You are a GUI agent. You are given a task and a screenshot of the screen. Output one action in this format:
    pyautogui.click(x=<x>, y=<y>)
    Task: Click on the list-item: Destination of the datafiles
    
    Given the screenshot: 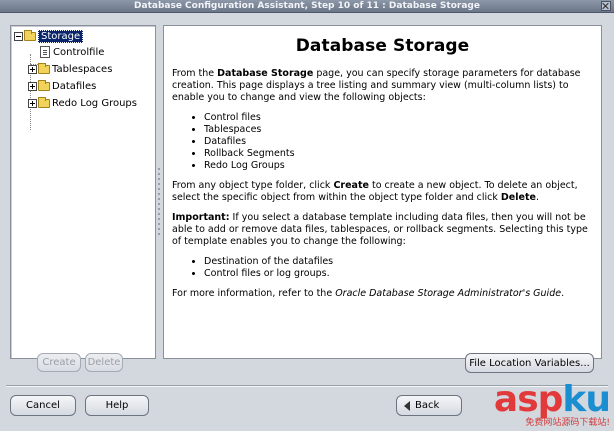 What is the action you would take?
    pyautogui.click(x=402, y=262)
    